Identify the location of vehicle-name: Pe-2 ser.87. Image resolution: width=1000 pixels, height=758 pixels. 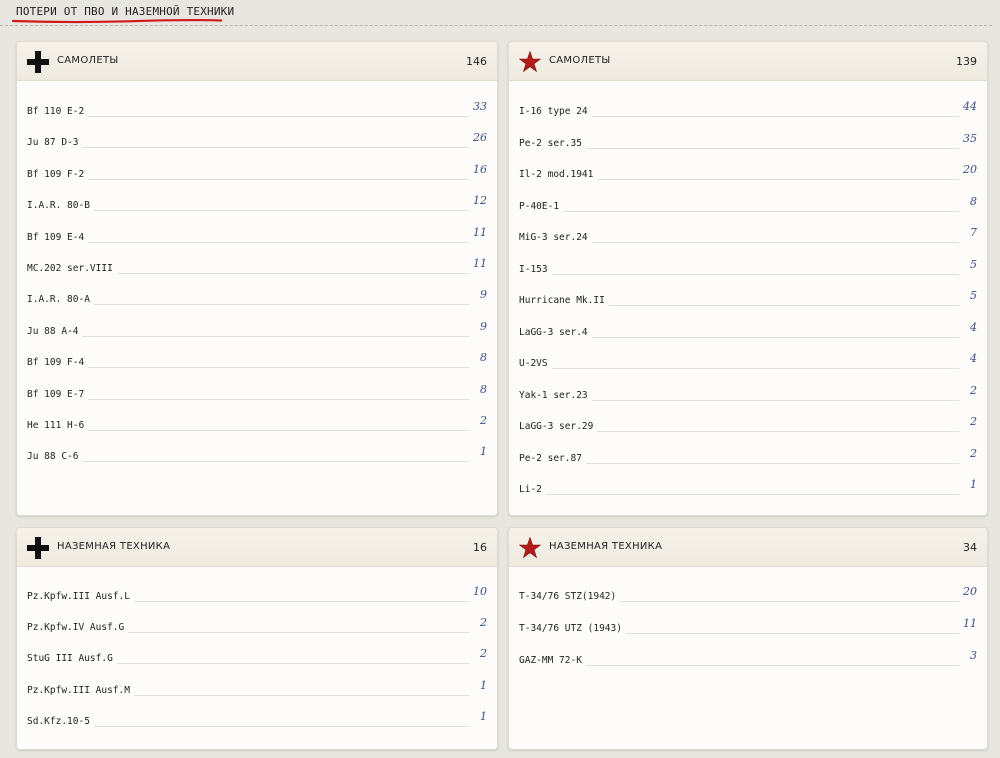
(552, 458).